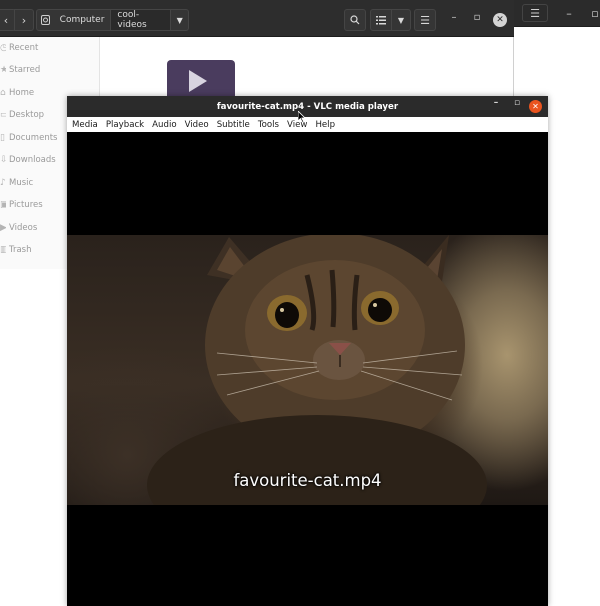 Image resolution: width=600 pixels, height=606 pixels. I want to click on list-icon, so click(381, 19).